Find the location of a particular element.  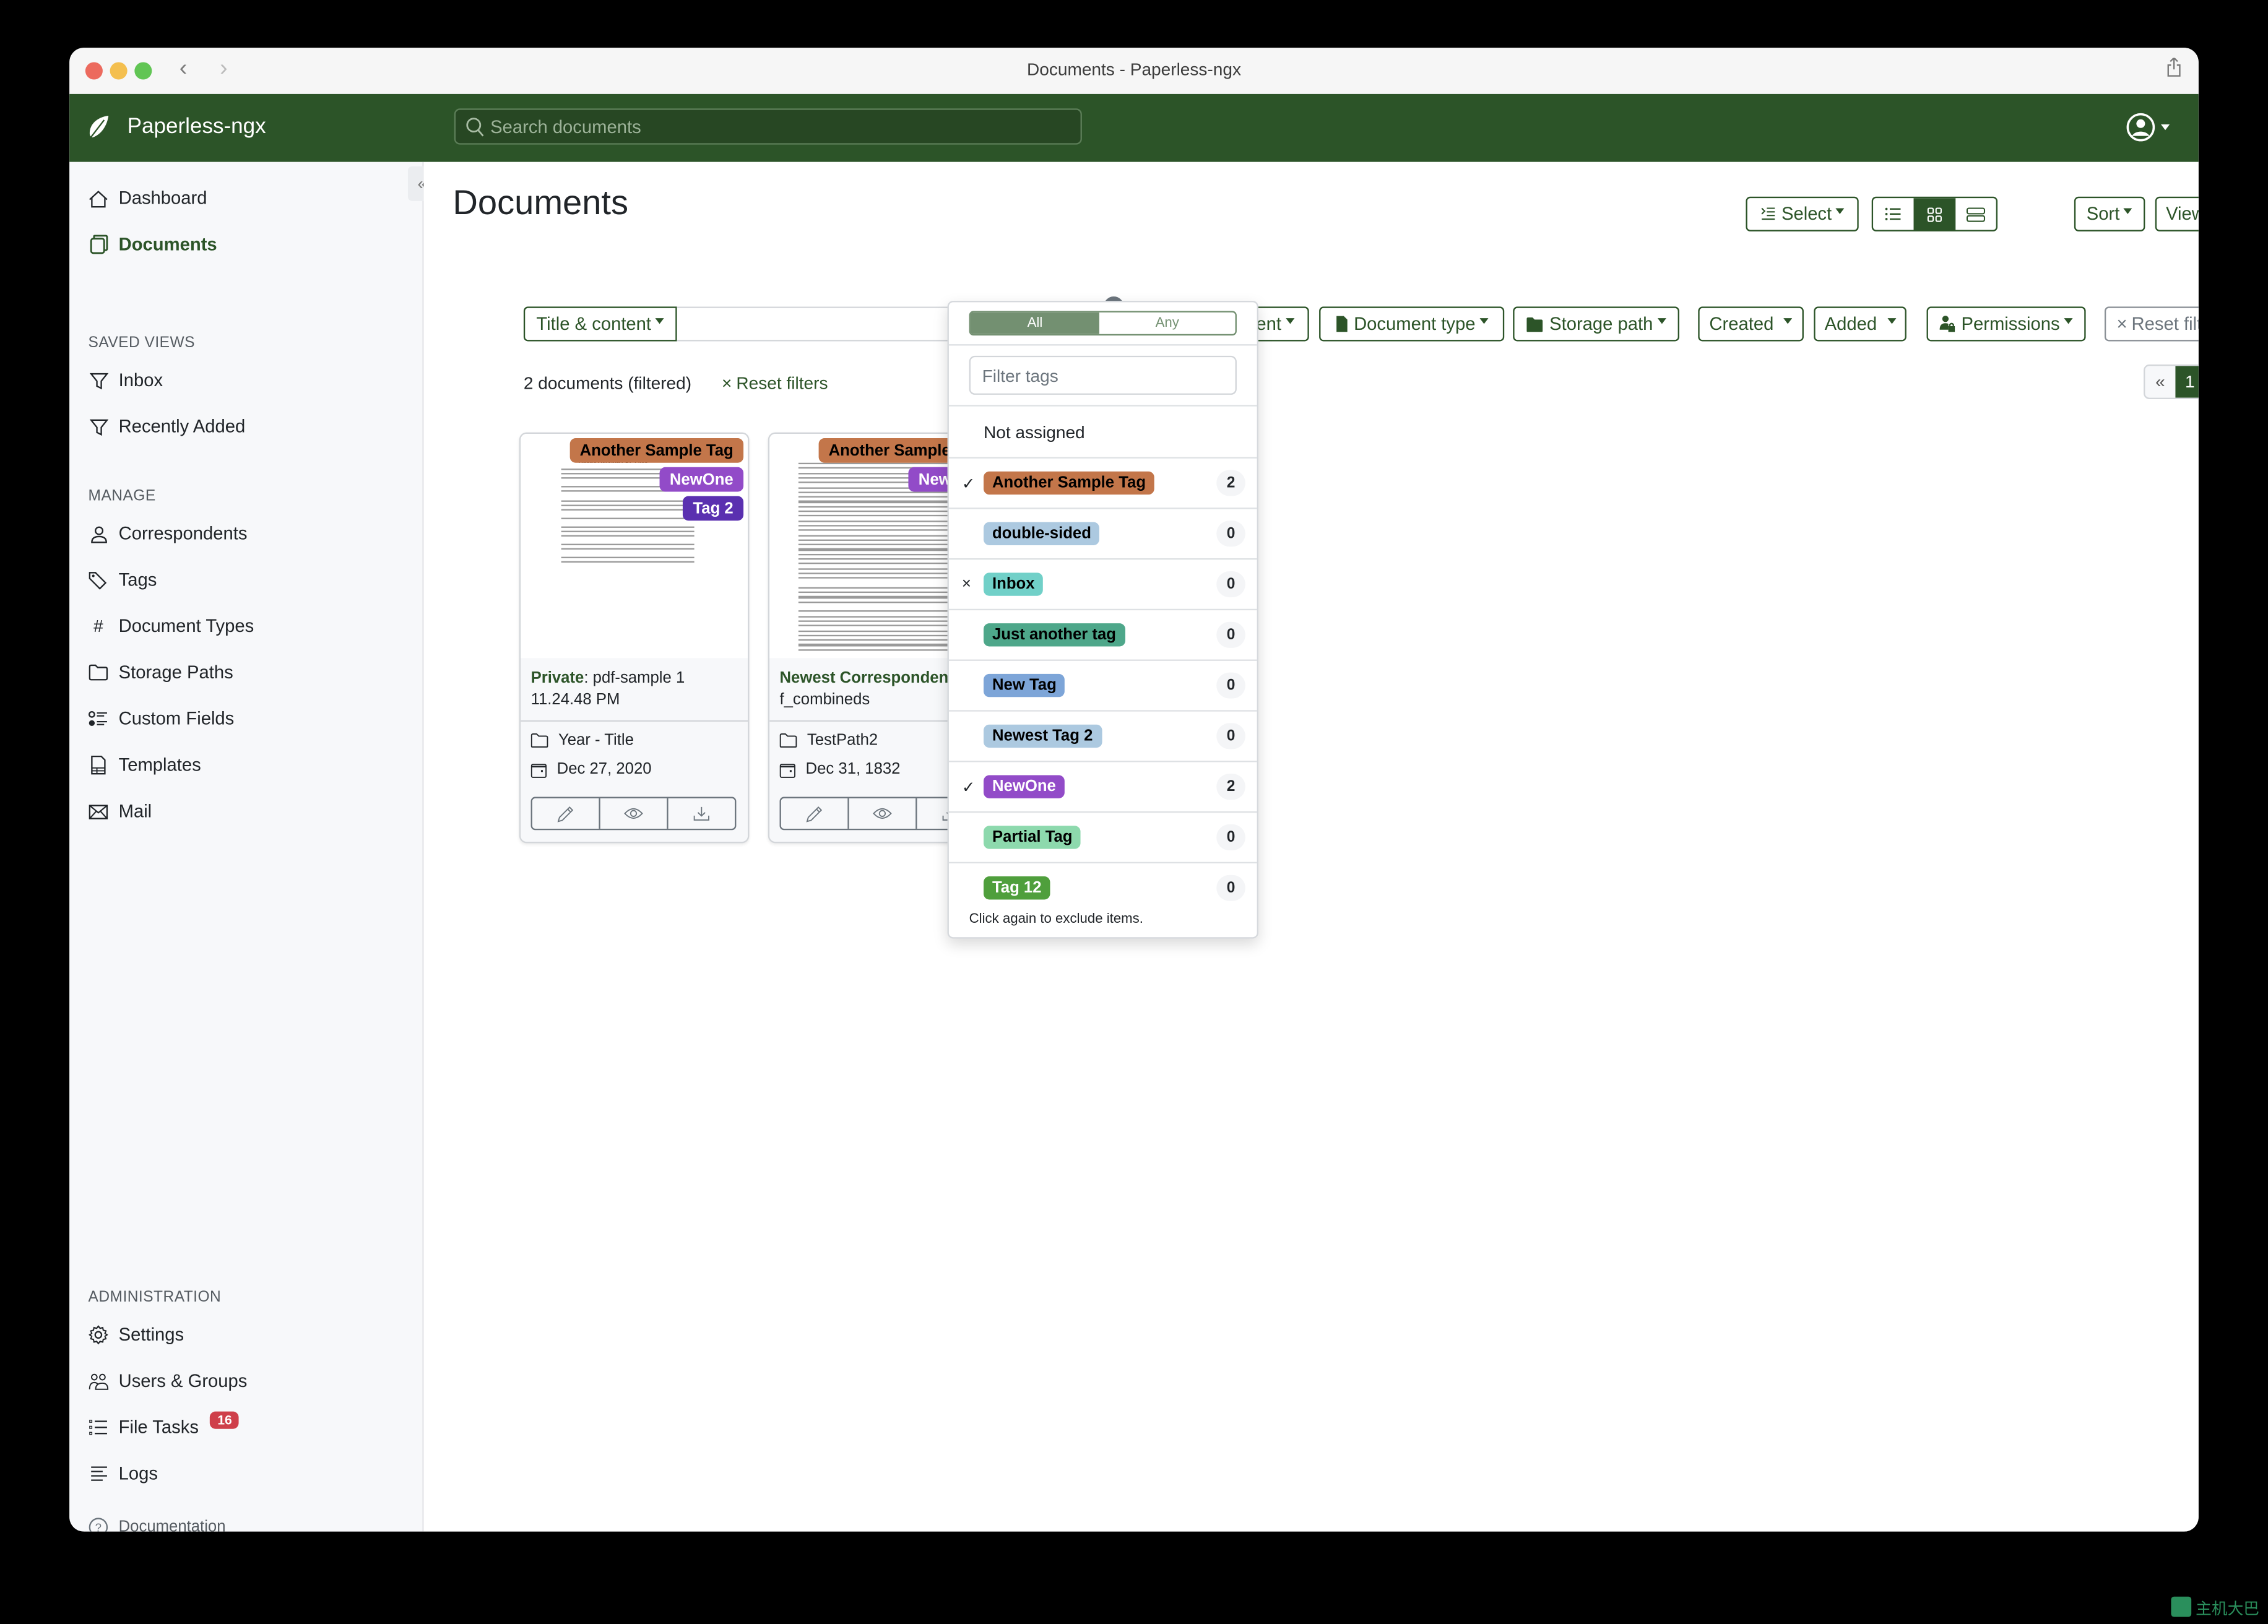

tag-chip: Another Sample Tag is located at coordinates (1069, 483).